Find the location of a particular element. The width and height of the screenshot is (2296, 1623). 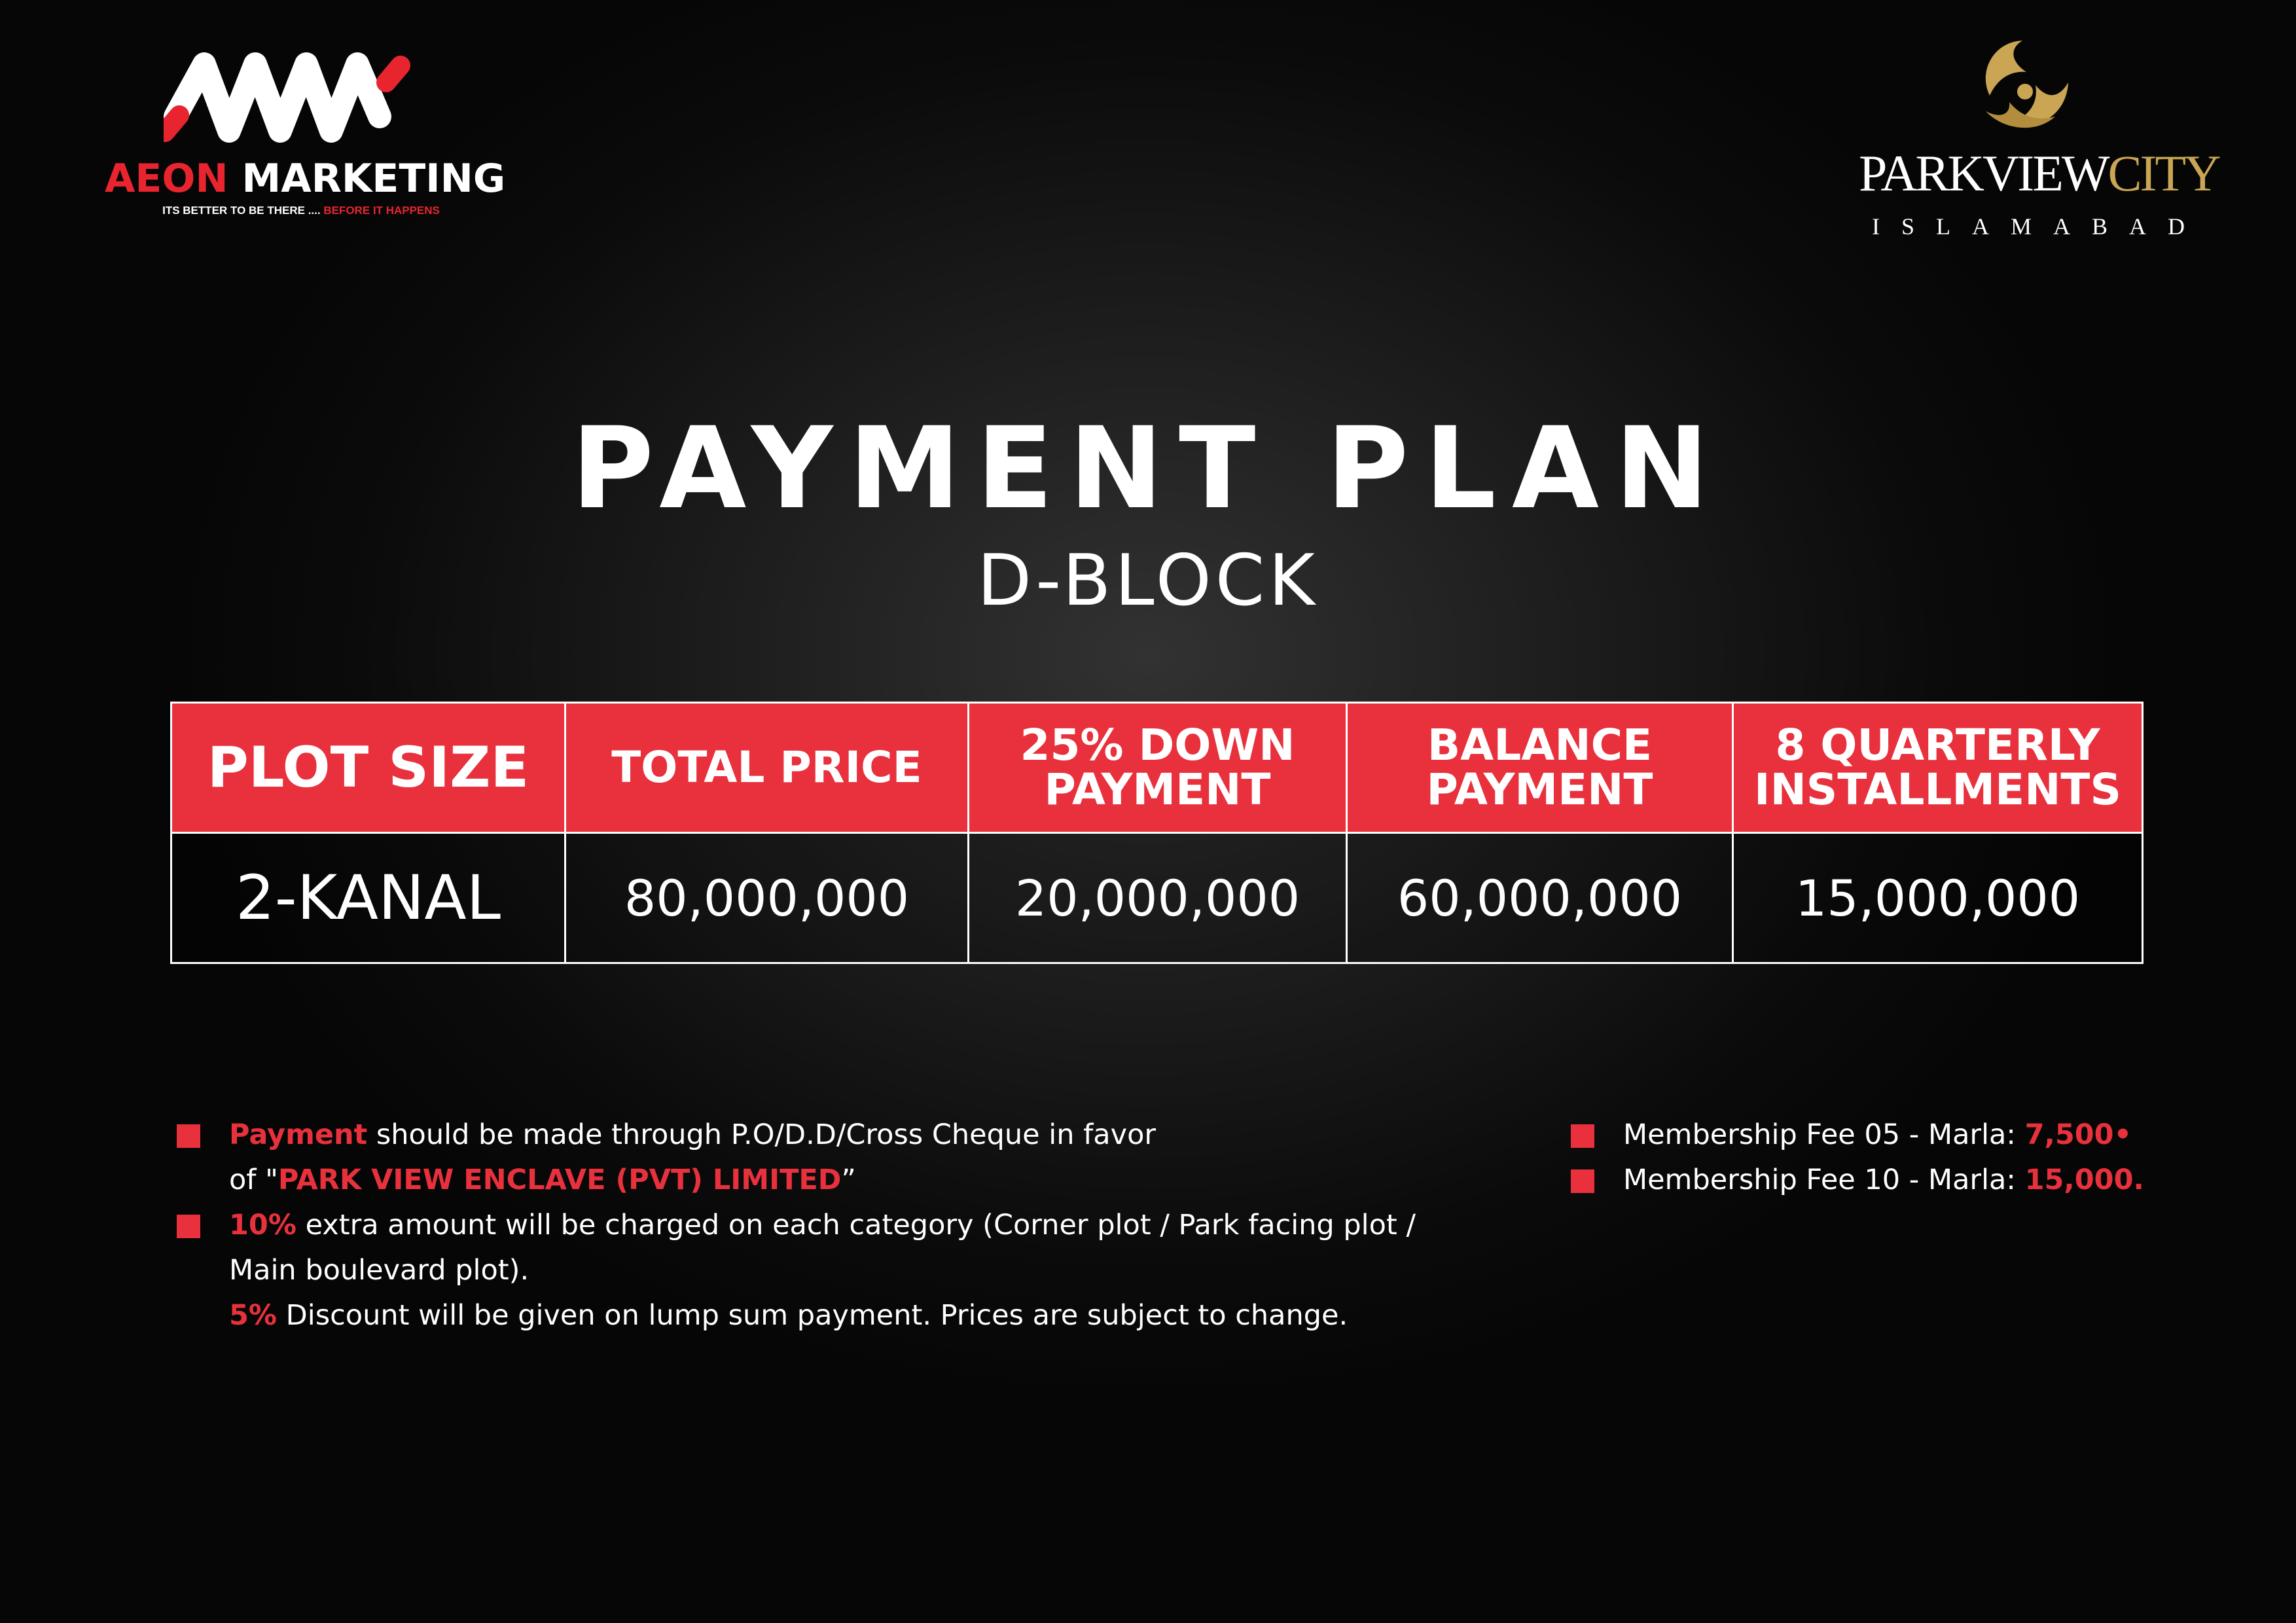

header-installments: 8 QUARTERLY INSTALLMENTS is located at coordinates (1938, 768).